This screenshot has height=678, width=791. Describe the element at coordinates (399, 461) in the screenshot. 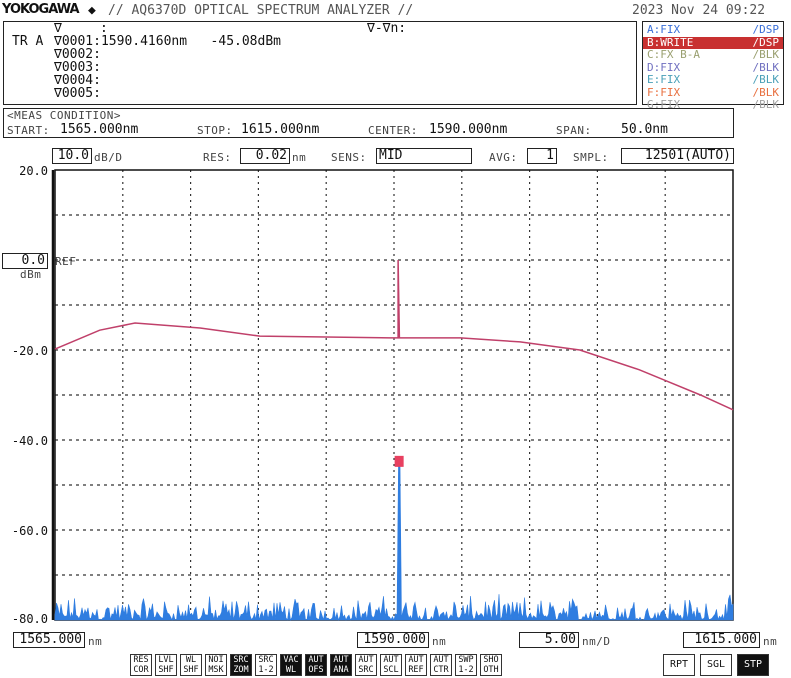

I see `marker-1-icon` at that location.